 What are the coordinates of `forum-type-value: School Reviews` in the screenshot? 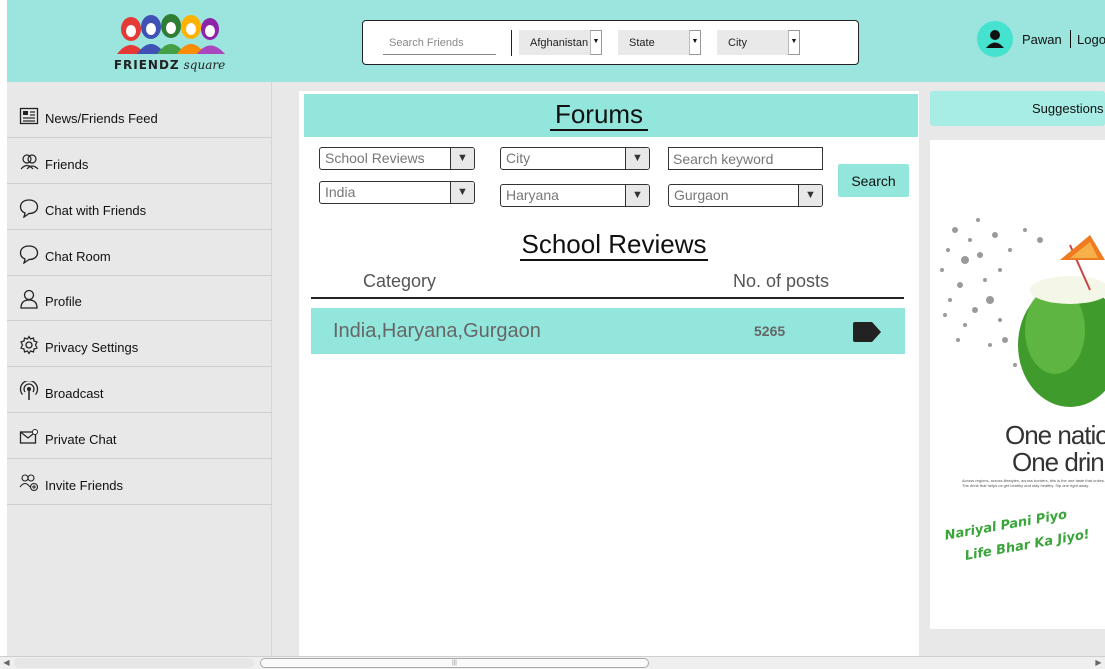 It's located at (375, 158).